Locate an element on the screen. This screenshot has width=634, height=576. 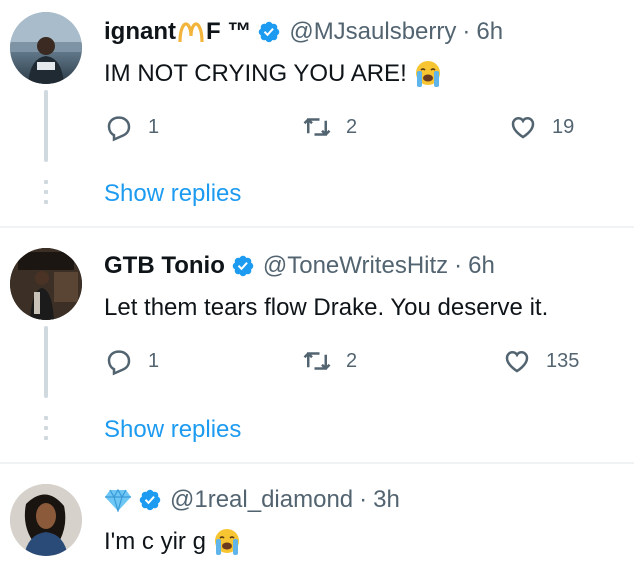
diamond-icon is located at coordinates (118, 500).